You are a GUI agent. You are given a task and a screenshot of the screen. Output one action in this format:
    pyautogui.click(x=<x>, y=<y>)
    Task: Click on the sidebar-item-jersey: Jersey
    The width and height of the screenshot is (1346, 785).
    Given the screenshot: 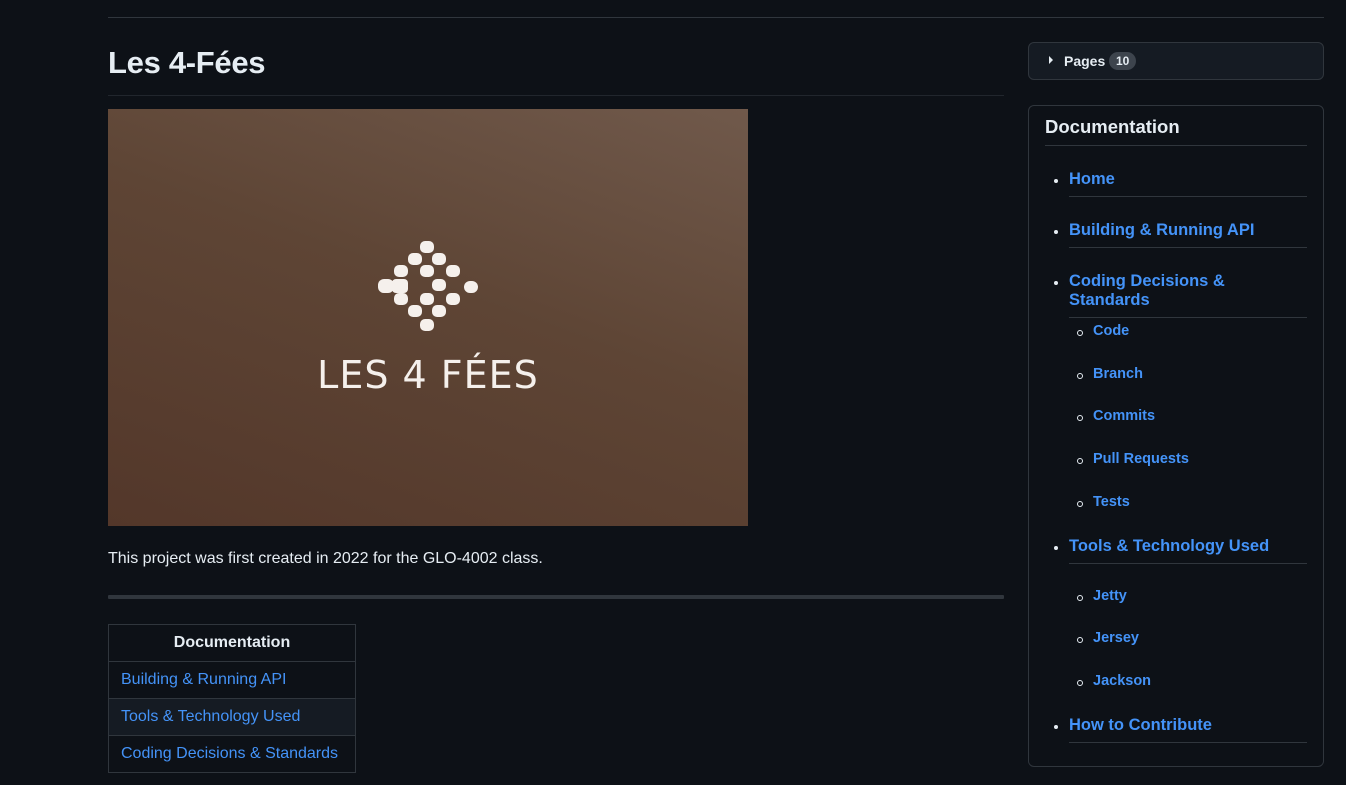 What is the action you would take?
    pyautogui.click(x=1116, y=638)
    